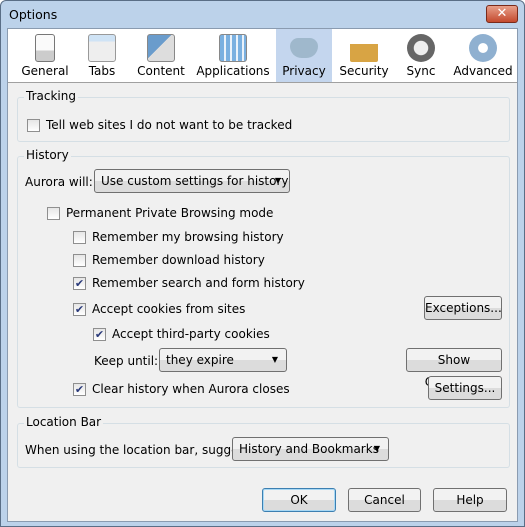 Image resolution: width=525 pixels, height=527 pixels. I want to click on tab-applications: Applications, so click(233, 55).